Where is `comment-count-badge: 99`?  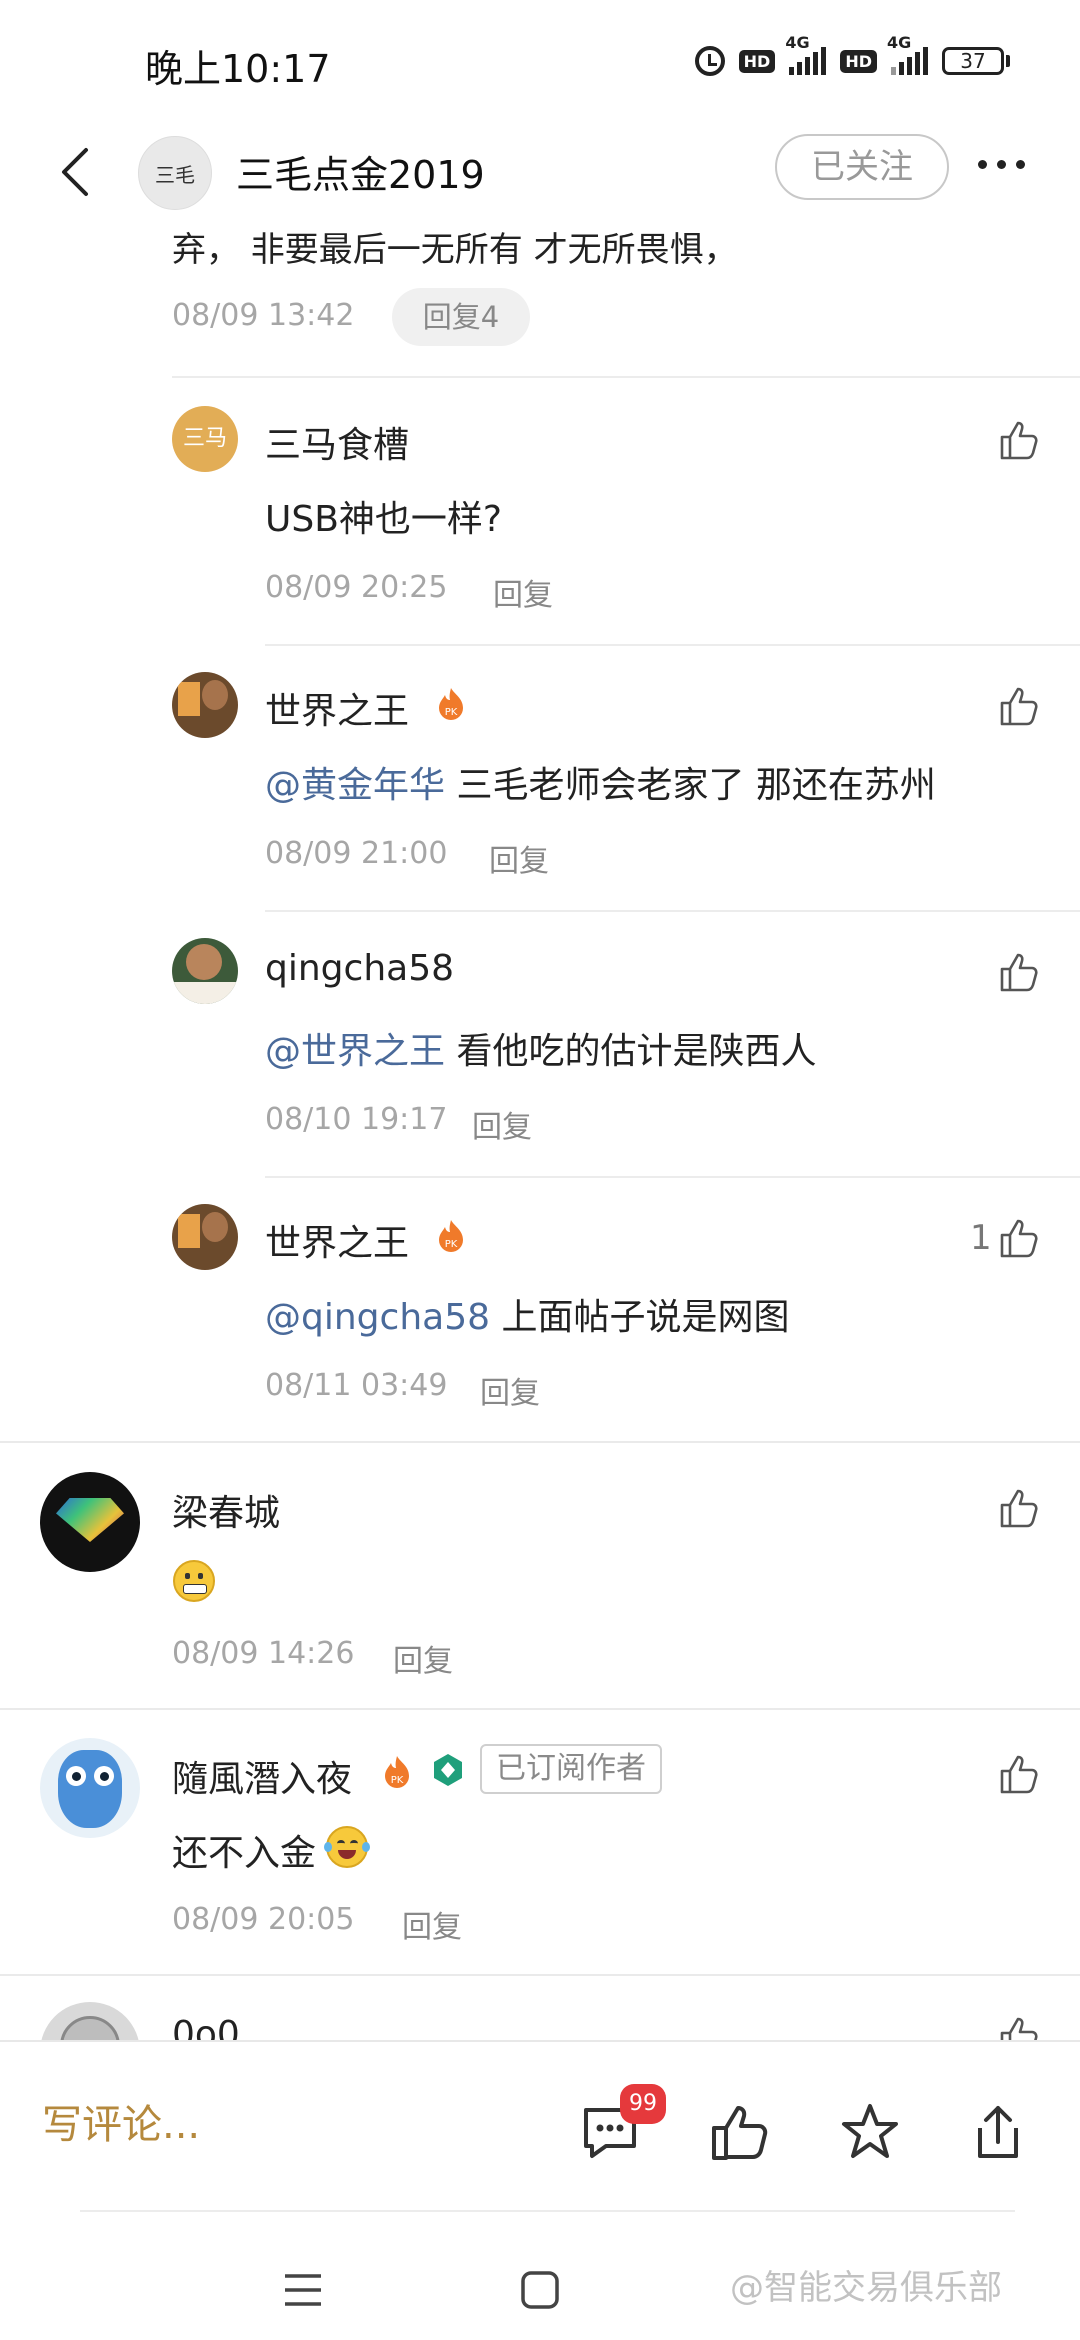 comment-count-badge: 99 is located at coordinates (643, 2104).